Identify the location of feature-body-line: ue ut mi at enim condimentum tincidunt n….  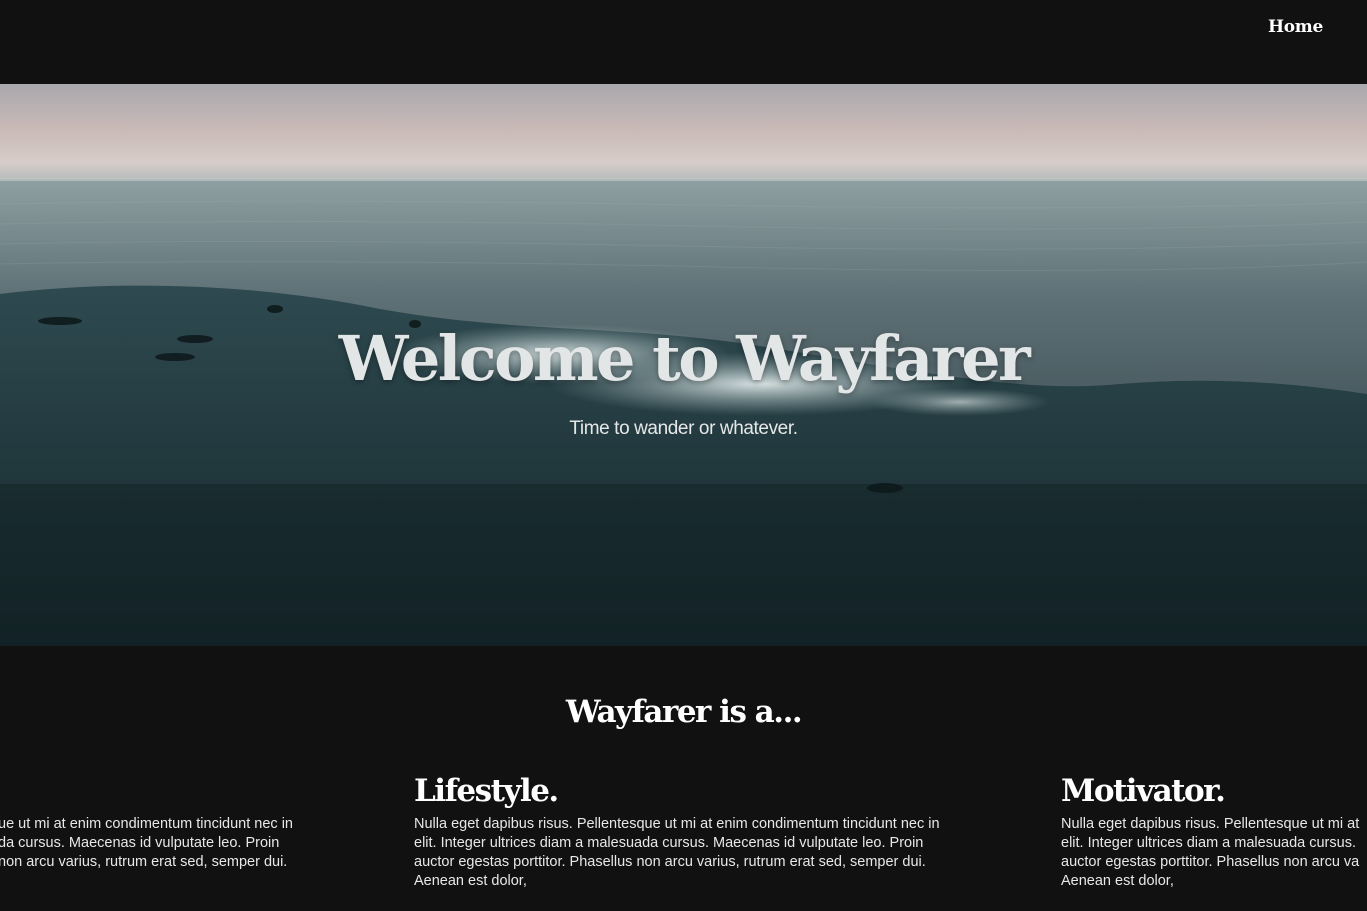
(146, 824).